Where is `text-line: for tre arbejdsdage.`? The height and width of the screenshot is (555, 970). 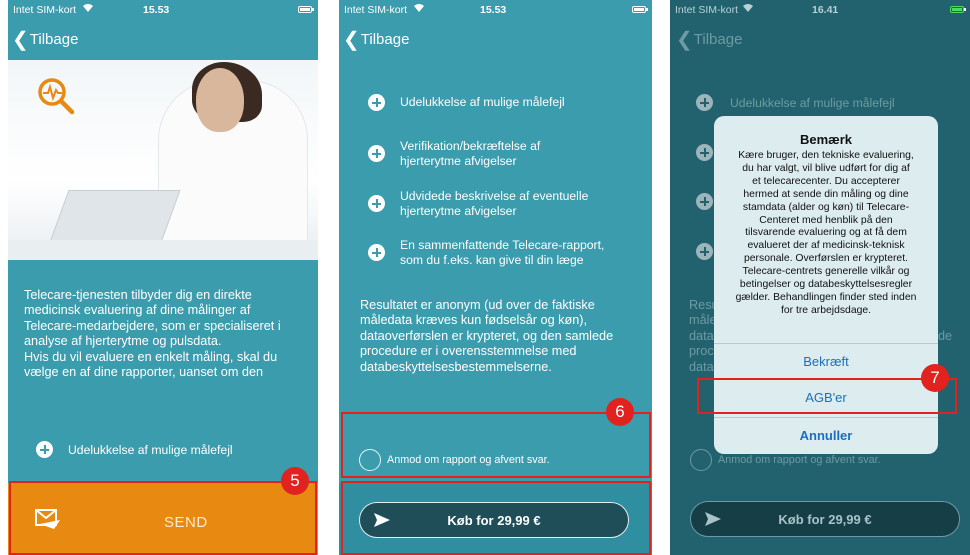
text-line: for tre arbejdsdage. is located at coordinates (826, 310).